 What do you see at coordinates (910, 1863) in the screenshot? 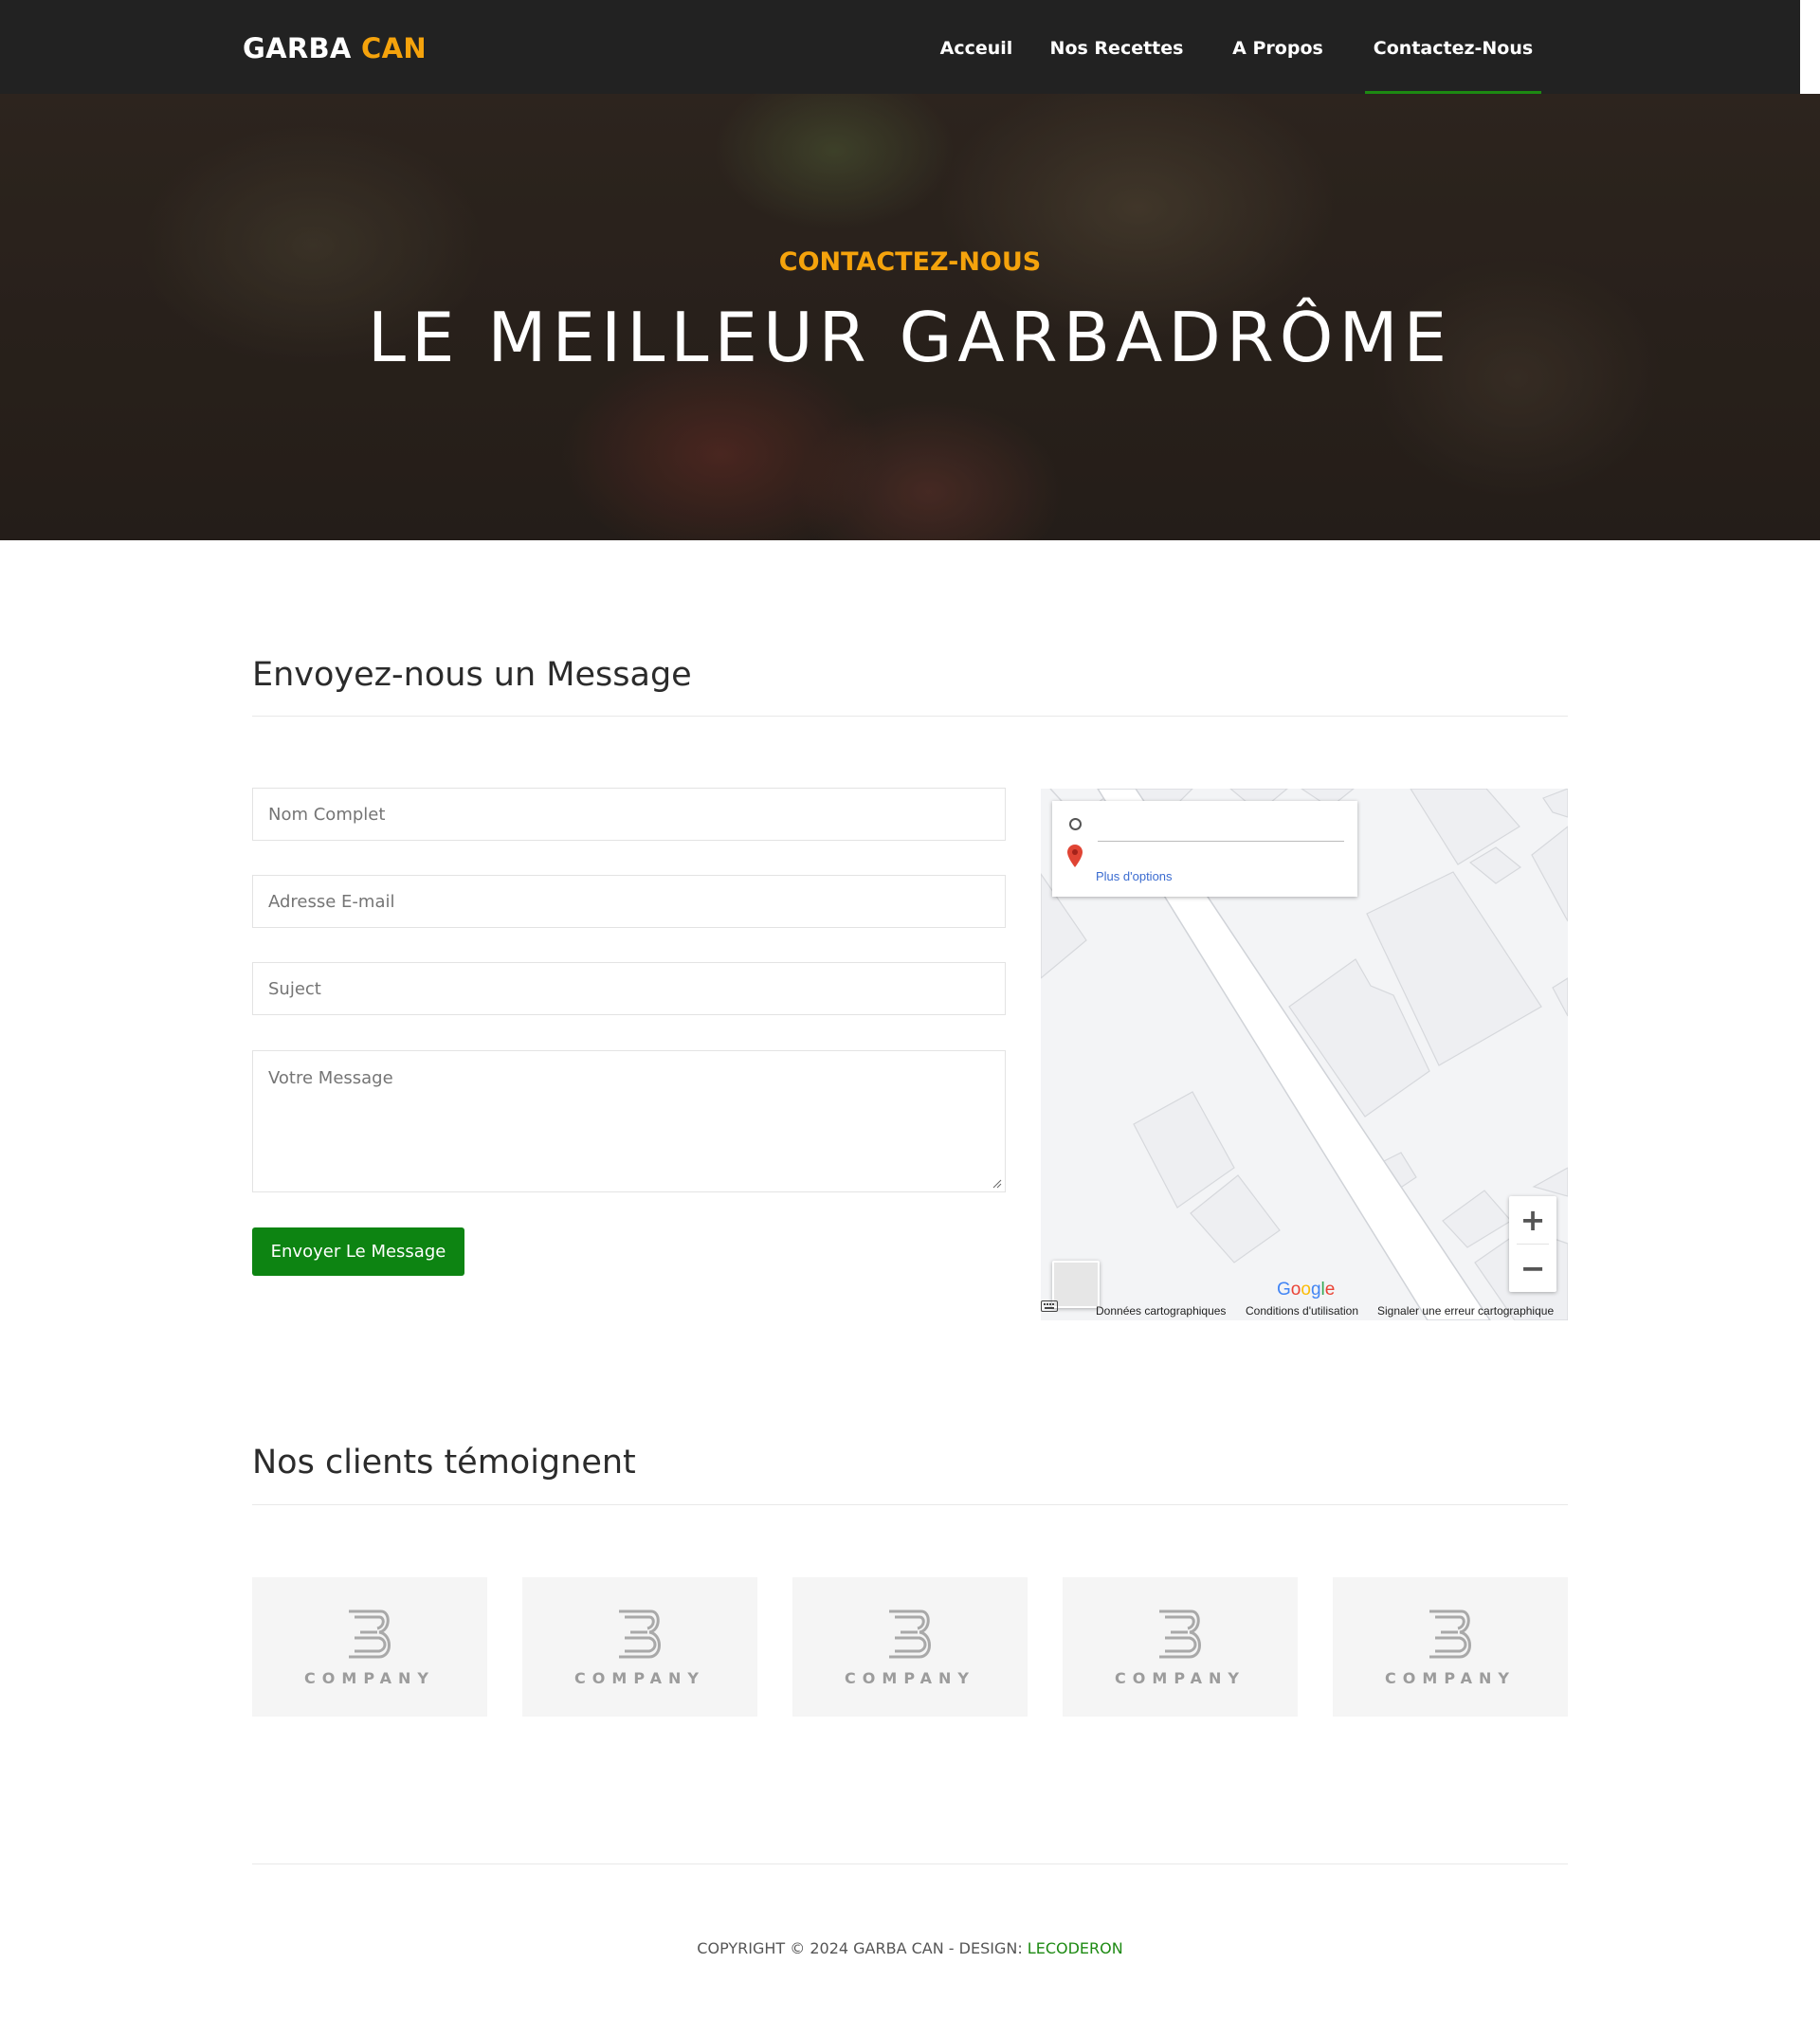
I see `footer-divider` at bounding box center [910, 1863].